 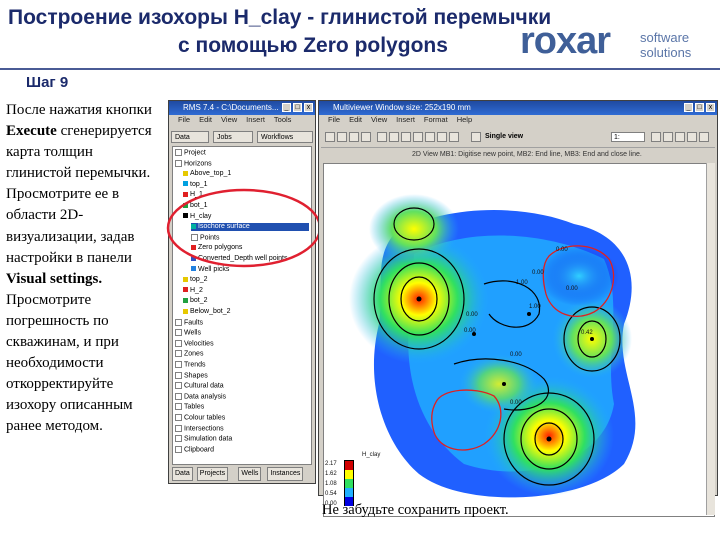 What do you see at coordinates (656, 137) in the screenshot?
I see `zoom-in-icon` at bounding box center [656, 137].